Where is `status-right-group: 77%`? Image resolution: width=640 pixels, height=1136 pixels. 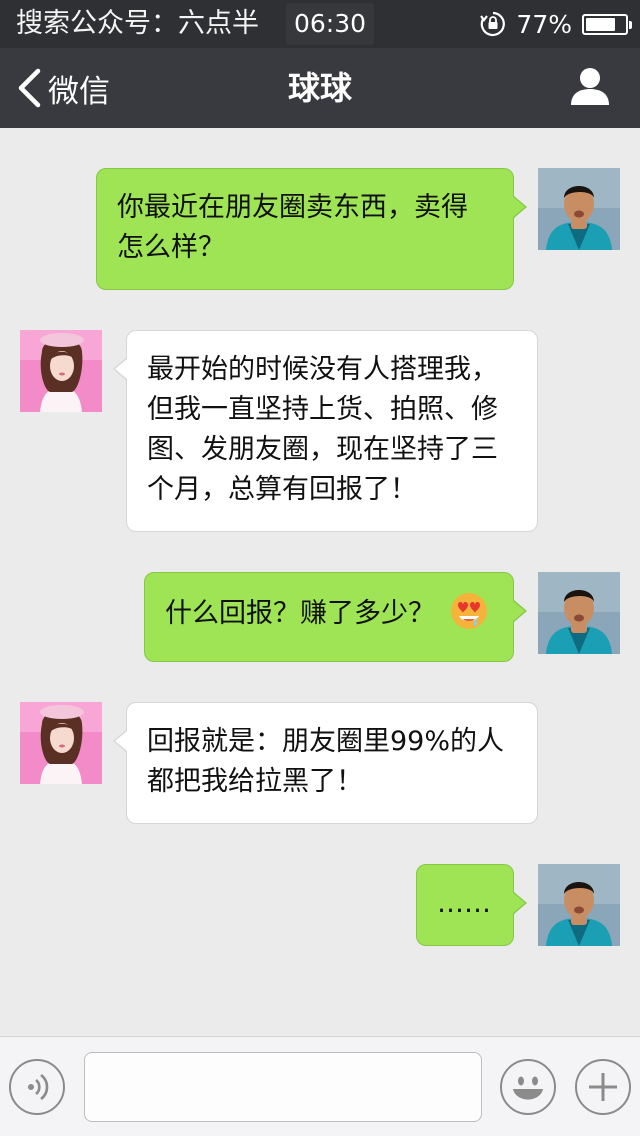 status-right-group: 77% is located at coordinates (556, 24).